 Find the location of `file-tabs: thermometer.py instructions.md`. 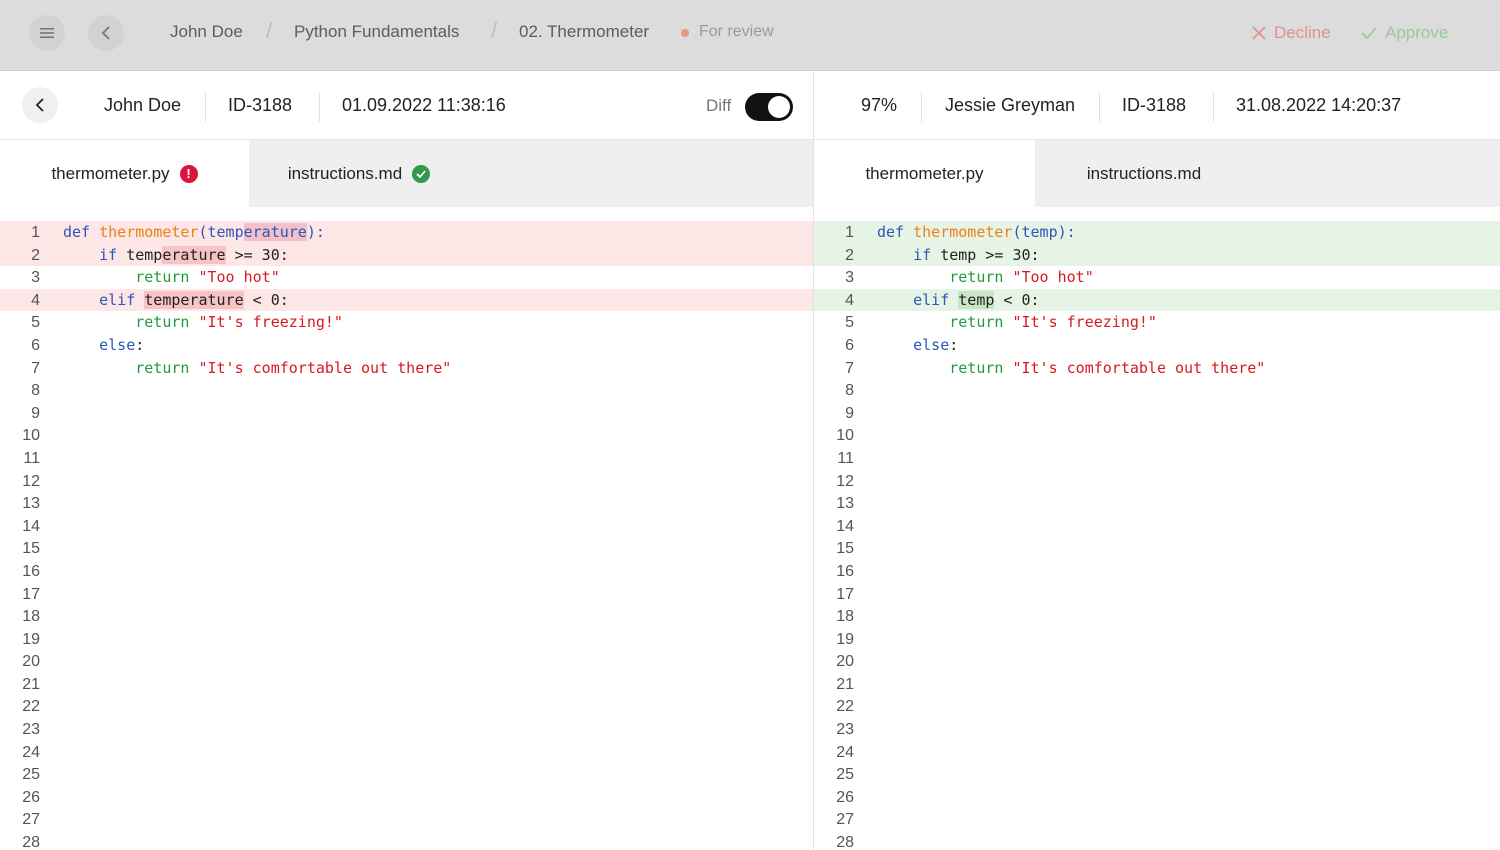

file-tabs: thermometer.py instructions.md is located at coordinates (1157, 173).